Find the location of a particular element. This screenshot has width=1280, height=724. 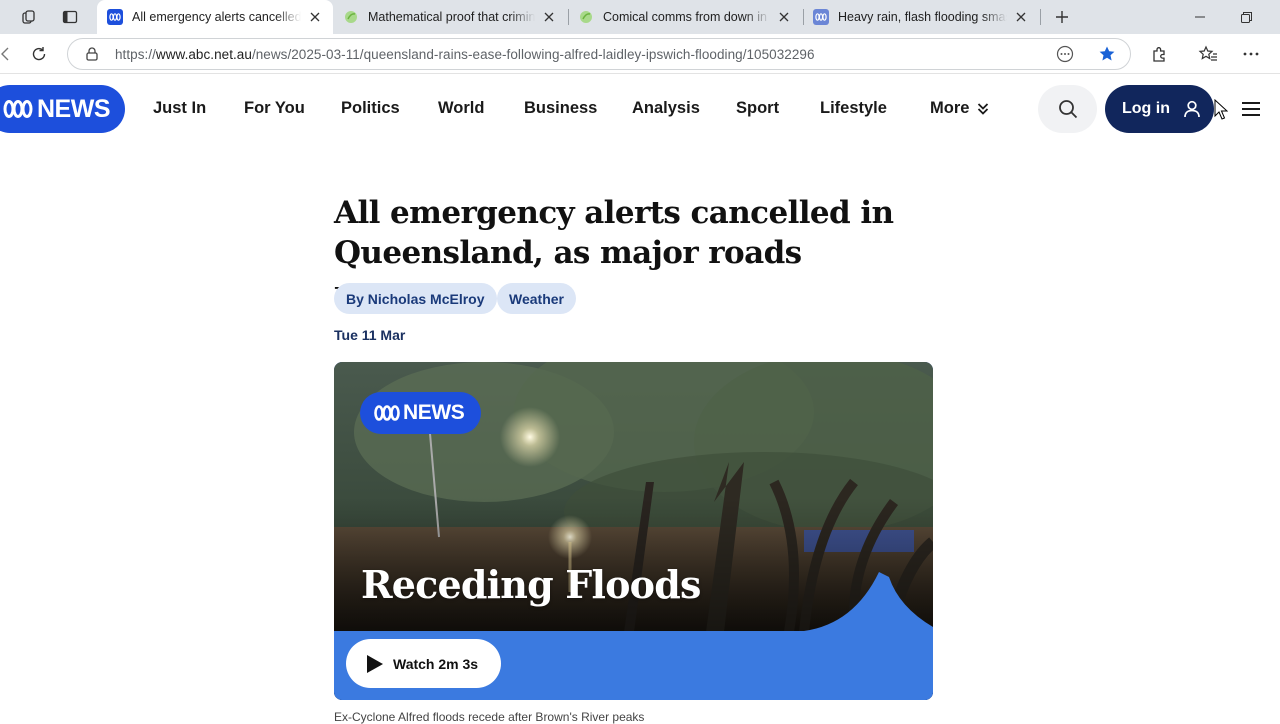

tab-title: Mathematical proof that criminal is located at coordinates (451, 17).